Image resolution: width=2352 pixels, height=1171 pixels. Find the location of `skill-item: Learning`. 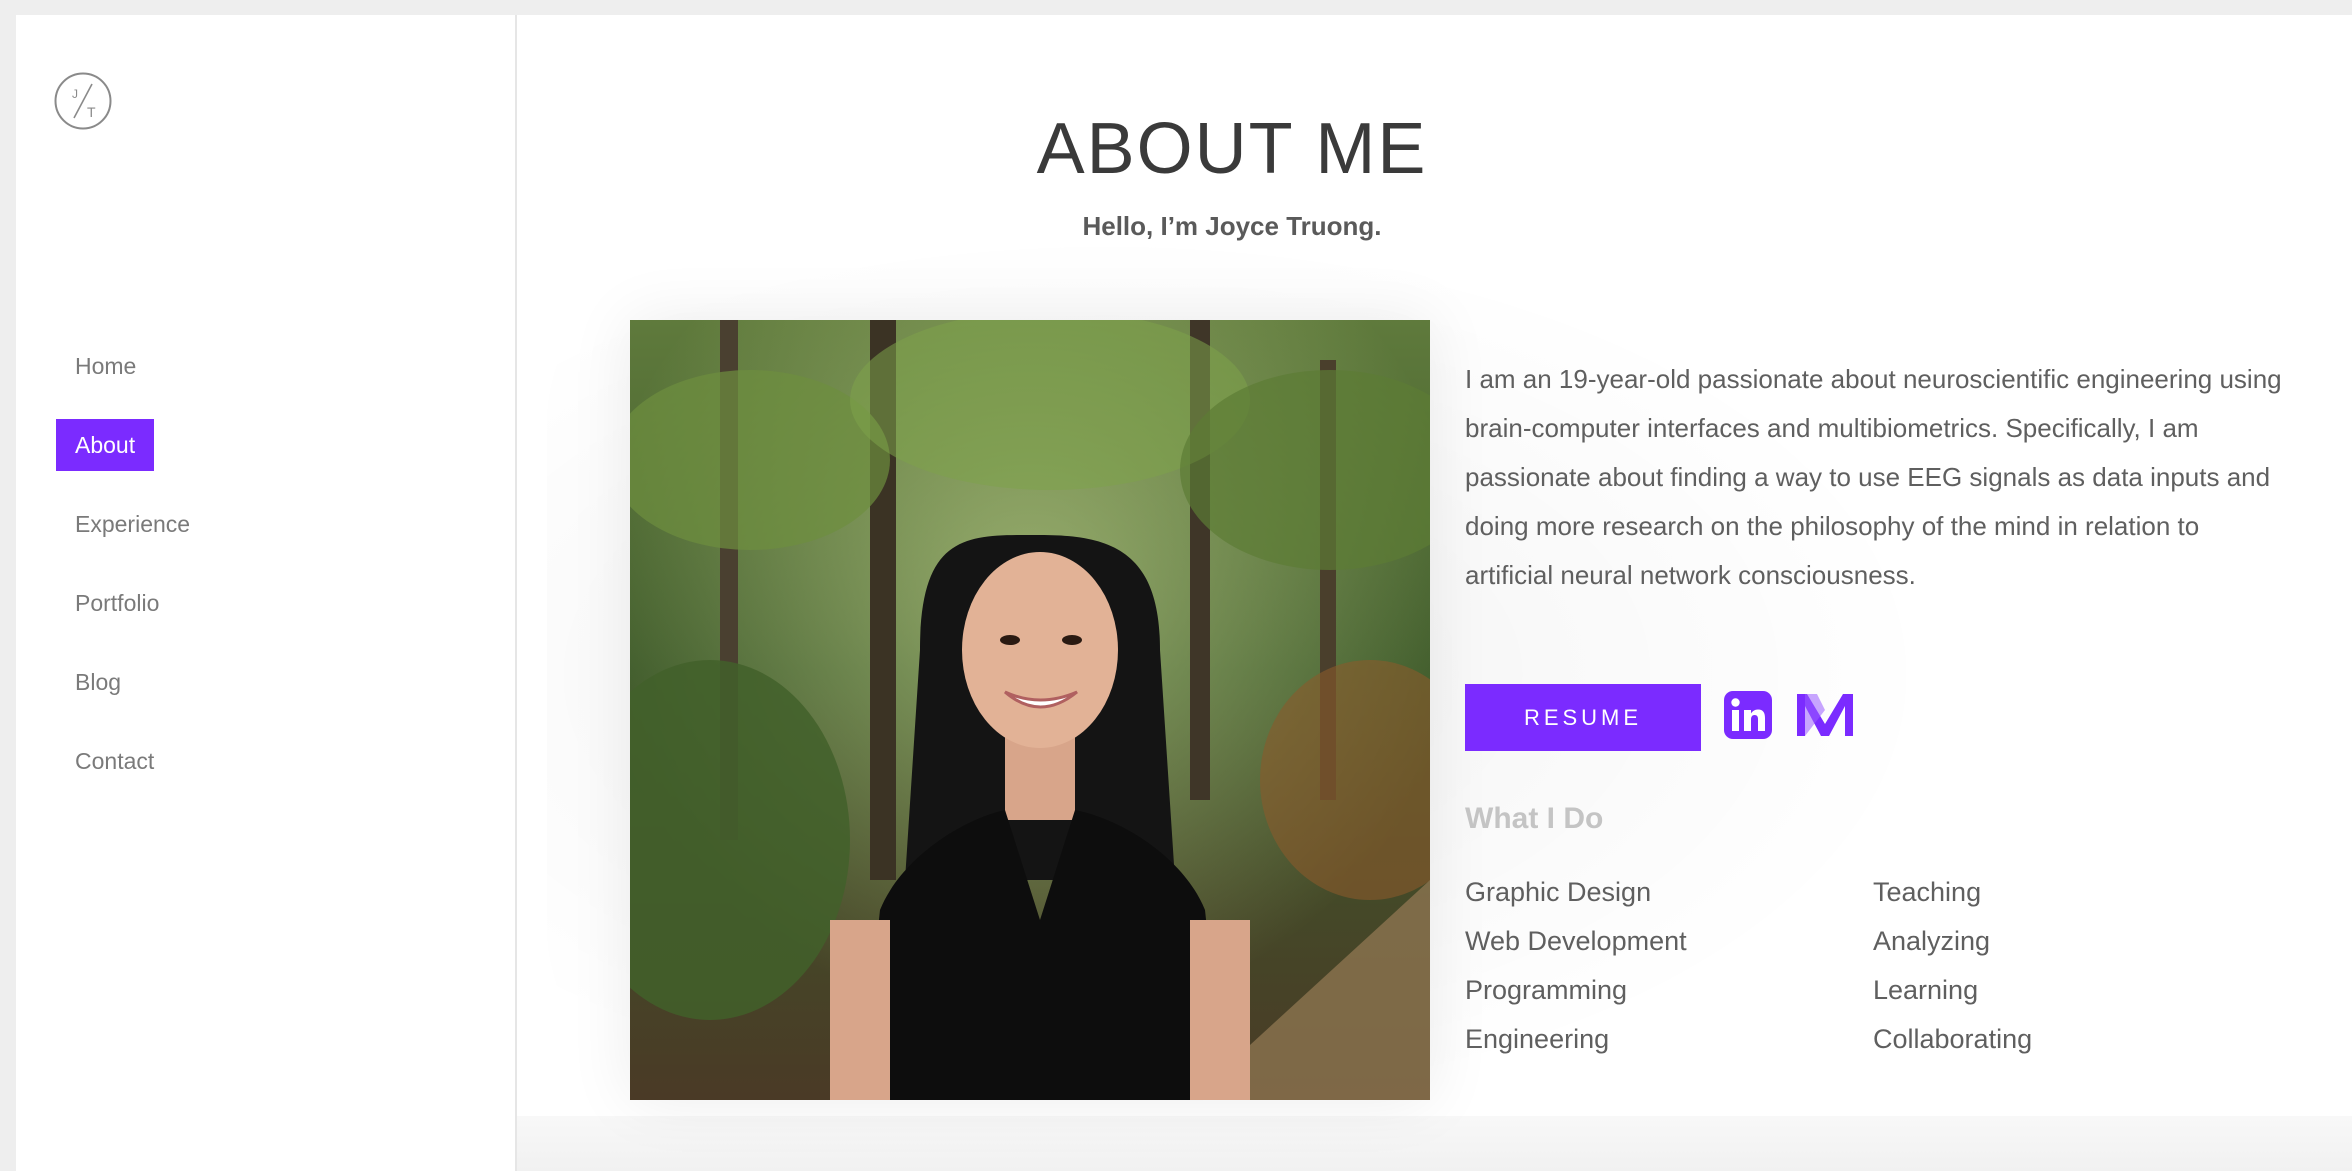

skill-item: Learning is located at coordinates (1926, 990).